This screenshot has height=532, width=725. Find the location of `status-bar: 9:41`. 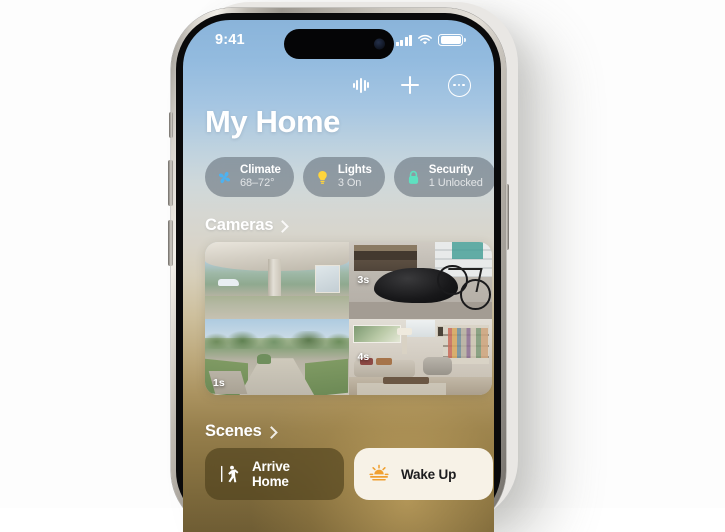

status-bar: 9:41 is located at coordinates (338, 42).